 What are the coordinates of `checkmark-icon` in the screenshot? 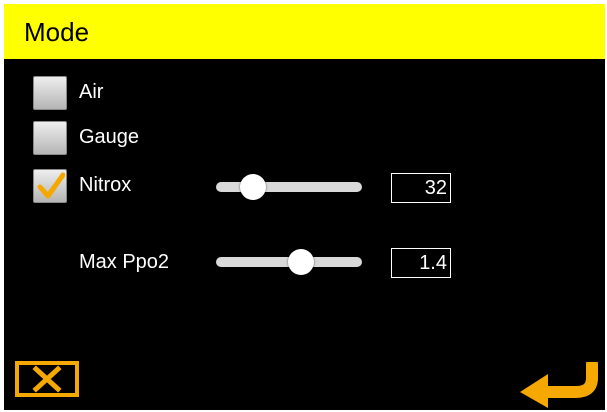 It's located at (51, 185).